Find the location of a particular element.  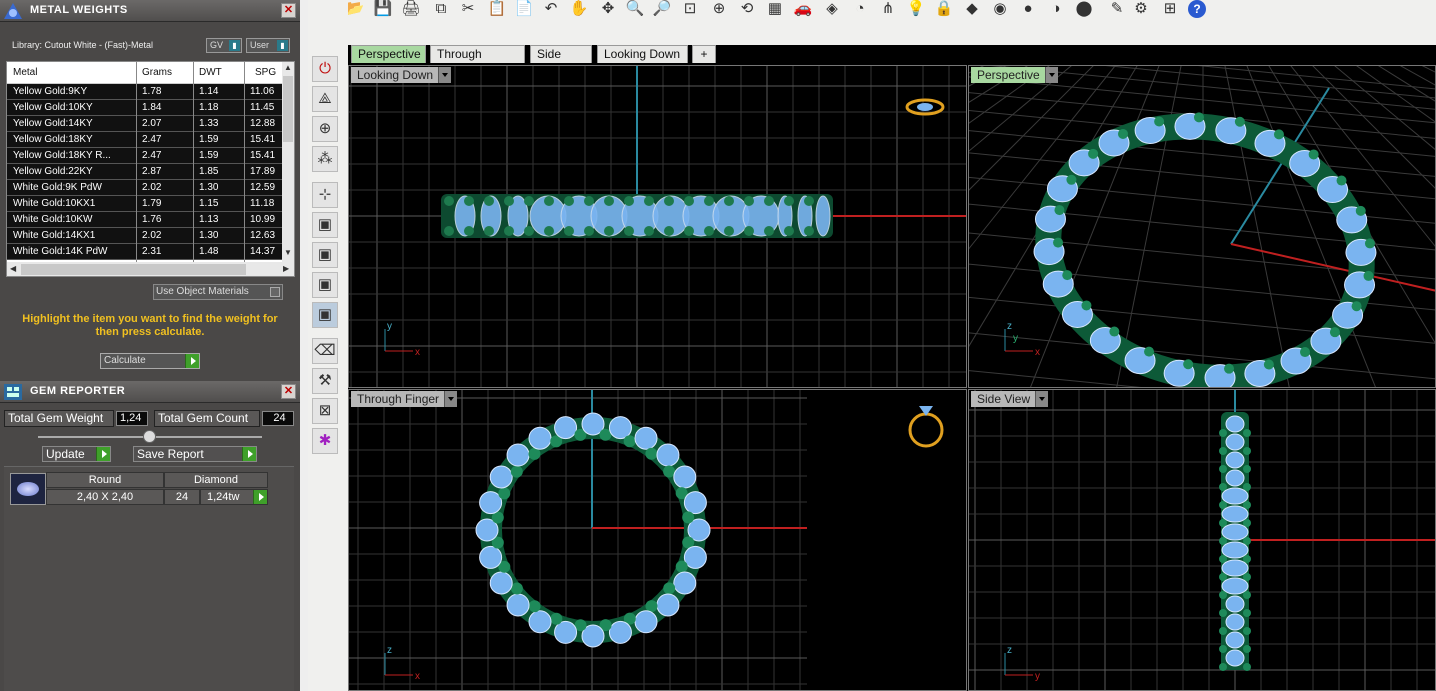

table-row: White Gold:10KX1 1.79 1.15 11.18 is located at coordinates (145, 204).